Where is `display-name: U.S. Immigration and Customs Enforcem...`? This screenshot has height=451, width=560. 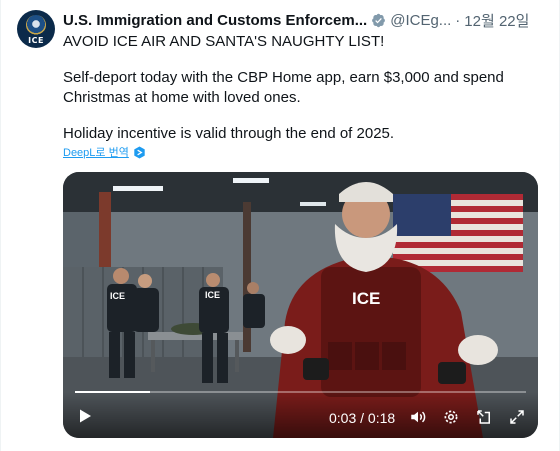
display-name: U.S. Immigration and Customs Enforcem... is located at coordinates (215, 20).